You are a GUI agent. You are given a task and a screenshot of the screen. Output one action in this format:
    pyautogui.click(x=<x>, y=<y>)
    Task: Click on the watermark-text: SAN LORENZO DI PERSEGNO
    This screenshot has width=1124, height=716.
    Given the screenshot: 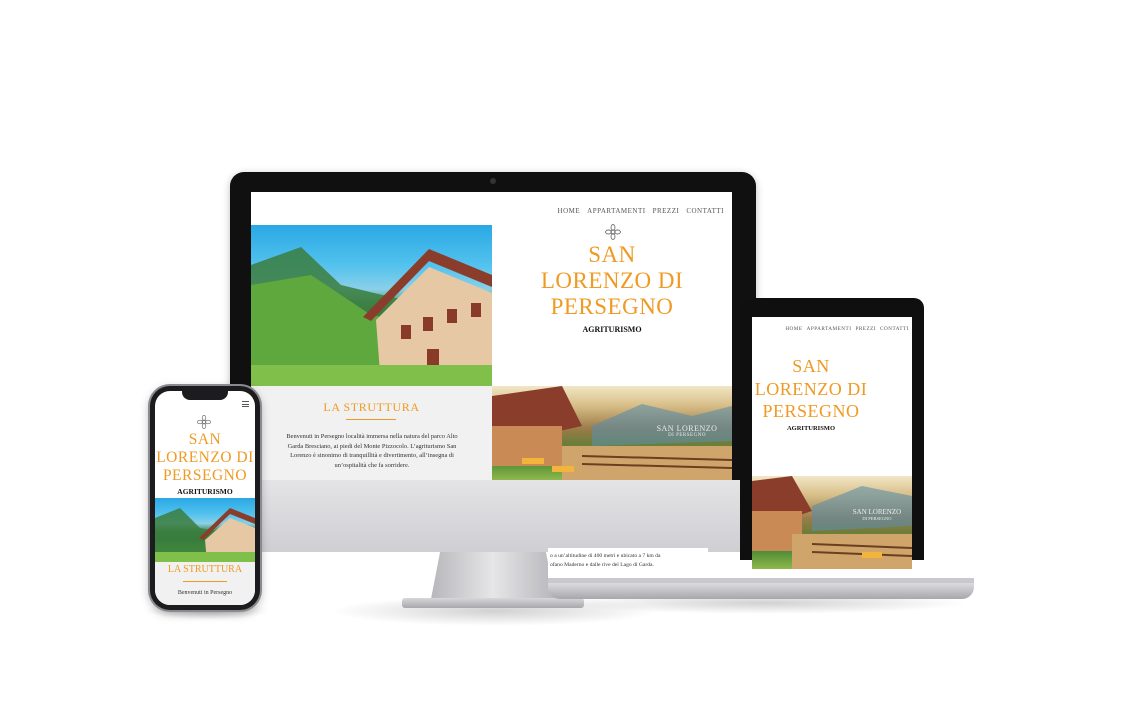 What is the action you would take?
    pyautogui.click(x=687, y=431)
    